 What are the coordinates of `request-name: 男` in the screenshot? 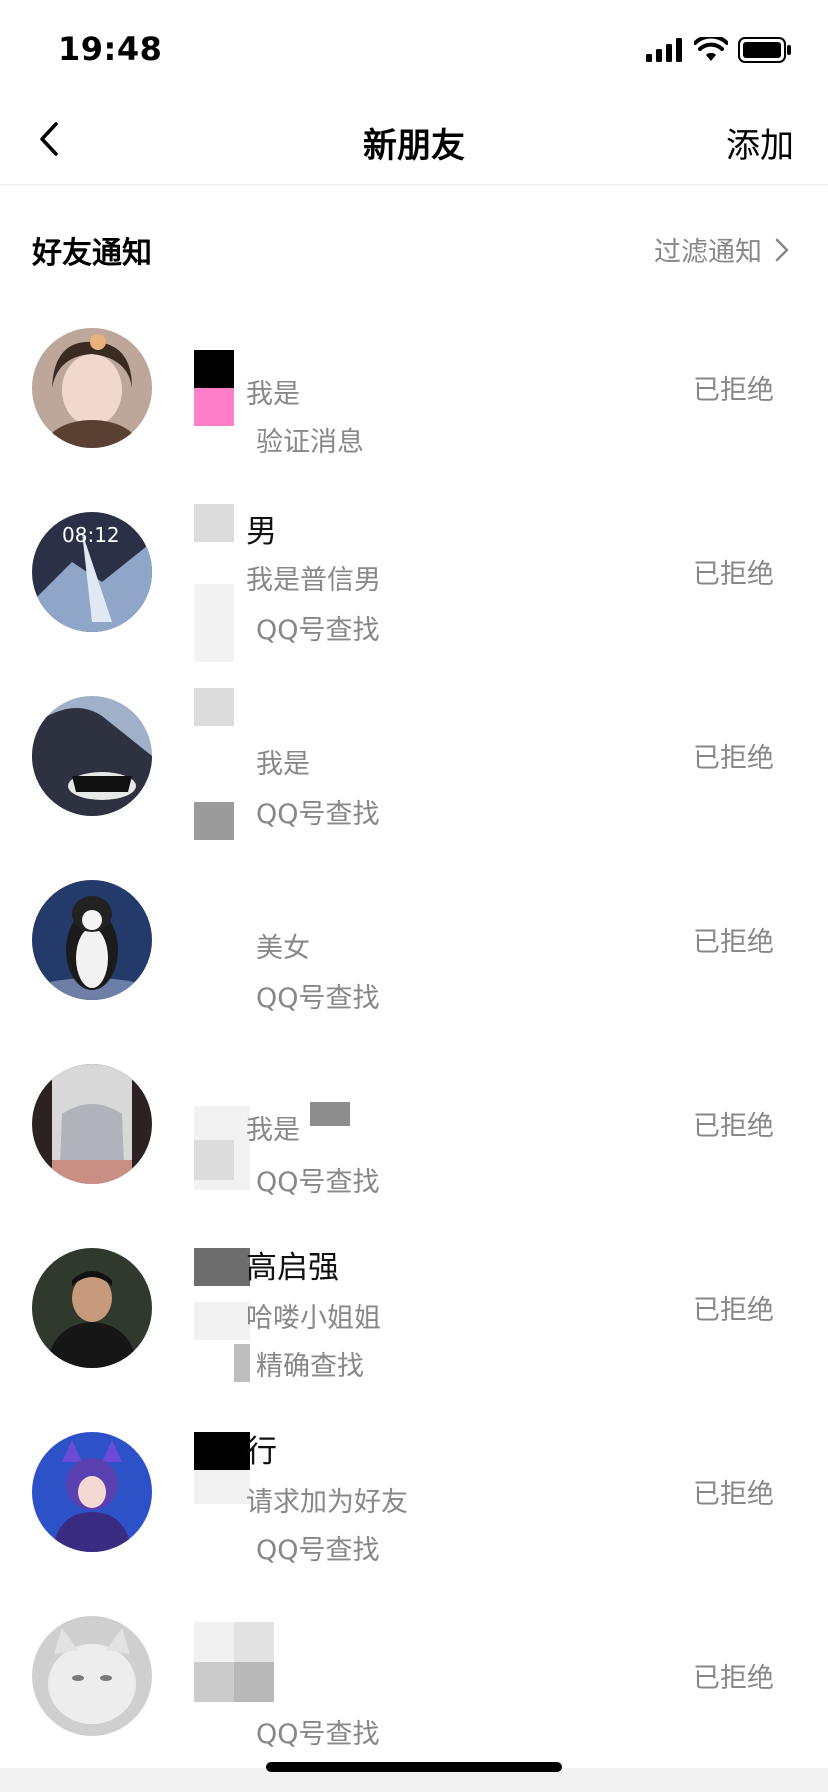 It's located at (261, 532).